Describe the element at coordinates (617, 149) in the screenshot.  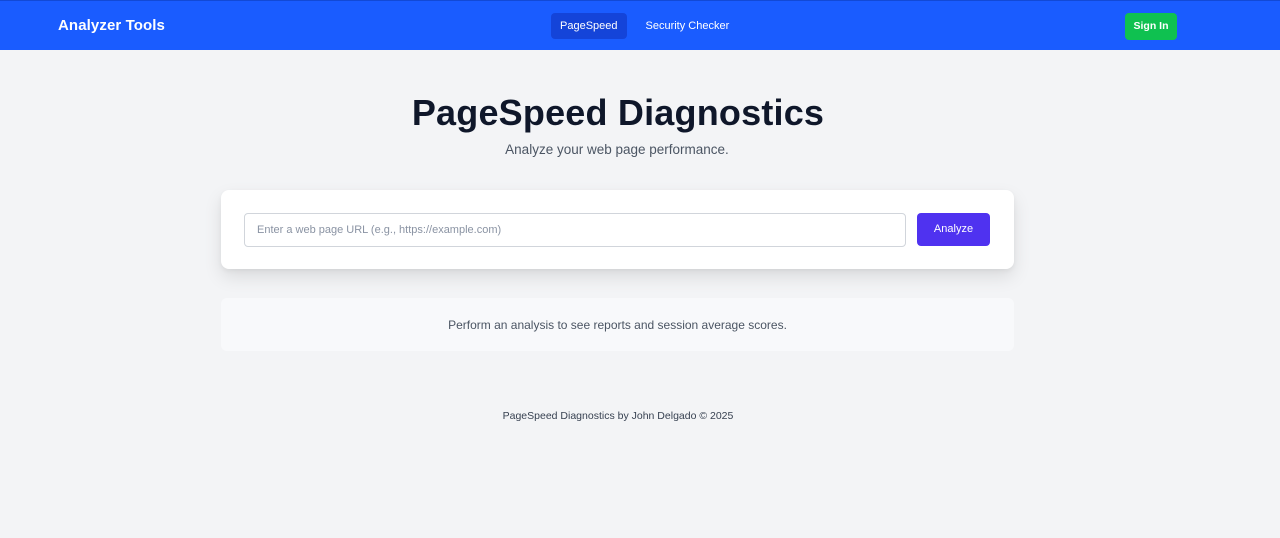
I see `page-subtitle: Analyze your web page performance.` at that location.